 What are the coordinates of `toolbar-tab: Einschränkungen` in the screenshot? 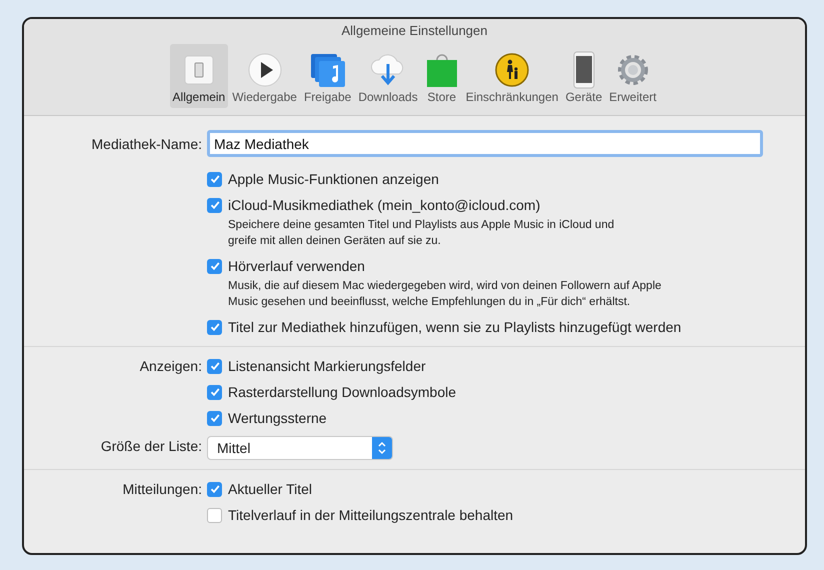 It's located at (512, 76).